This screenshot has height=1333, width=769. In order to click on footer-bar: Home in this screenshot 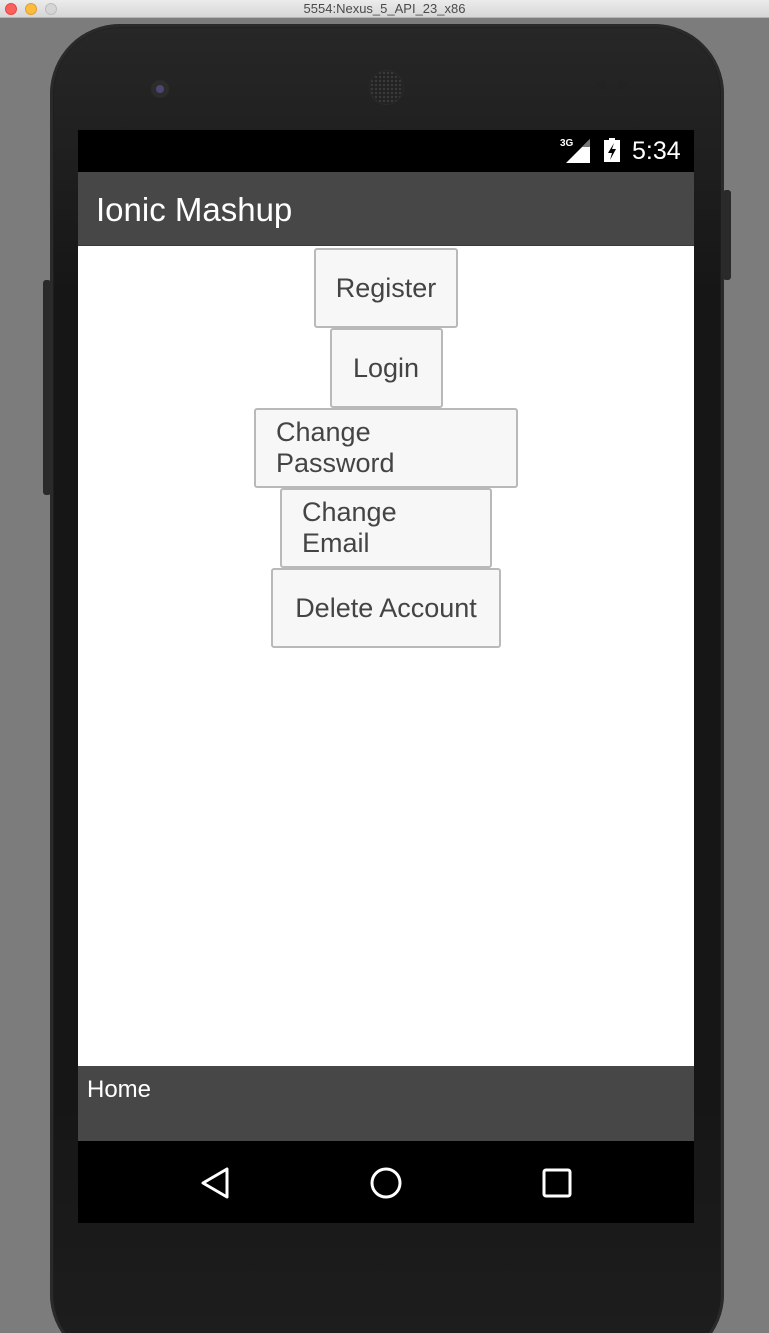, I will do `click(386, 1103)`.